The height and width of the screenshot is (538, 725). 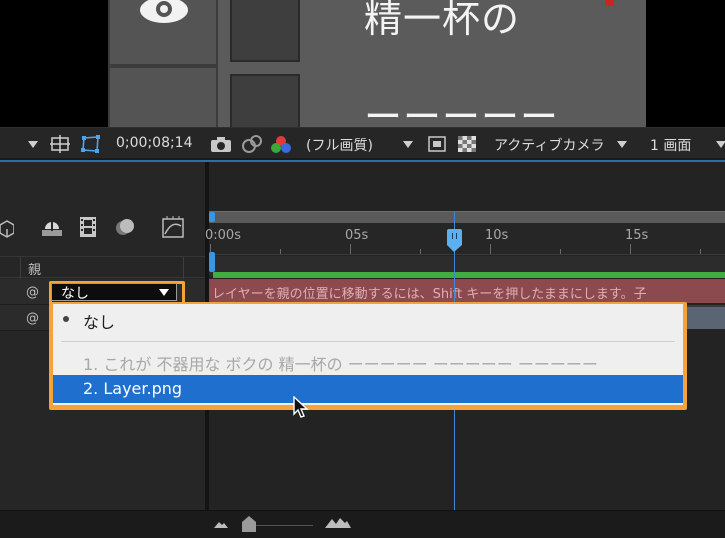 What do you see at coordinates (469, 275) in the screenshot?
I see `layer-duration-bar` at bounding box center [469, 275].